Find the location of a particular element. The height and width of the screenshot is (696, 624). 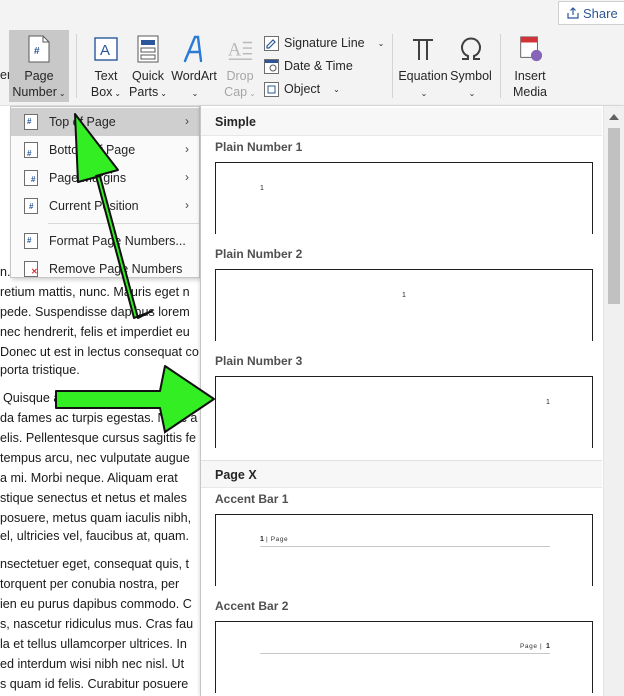

drop-cap-label-2: Cap is located at coordinates (236, 92).